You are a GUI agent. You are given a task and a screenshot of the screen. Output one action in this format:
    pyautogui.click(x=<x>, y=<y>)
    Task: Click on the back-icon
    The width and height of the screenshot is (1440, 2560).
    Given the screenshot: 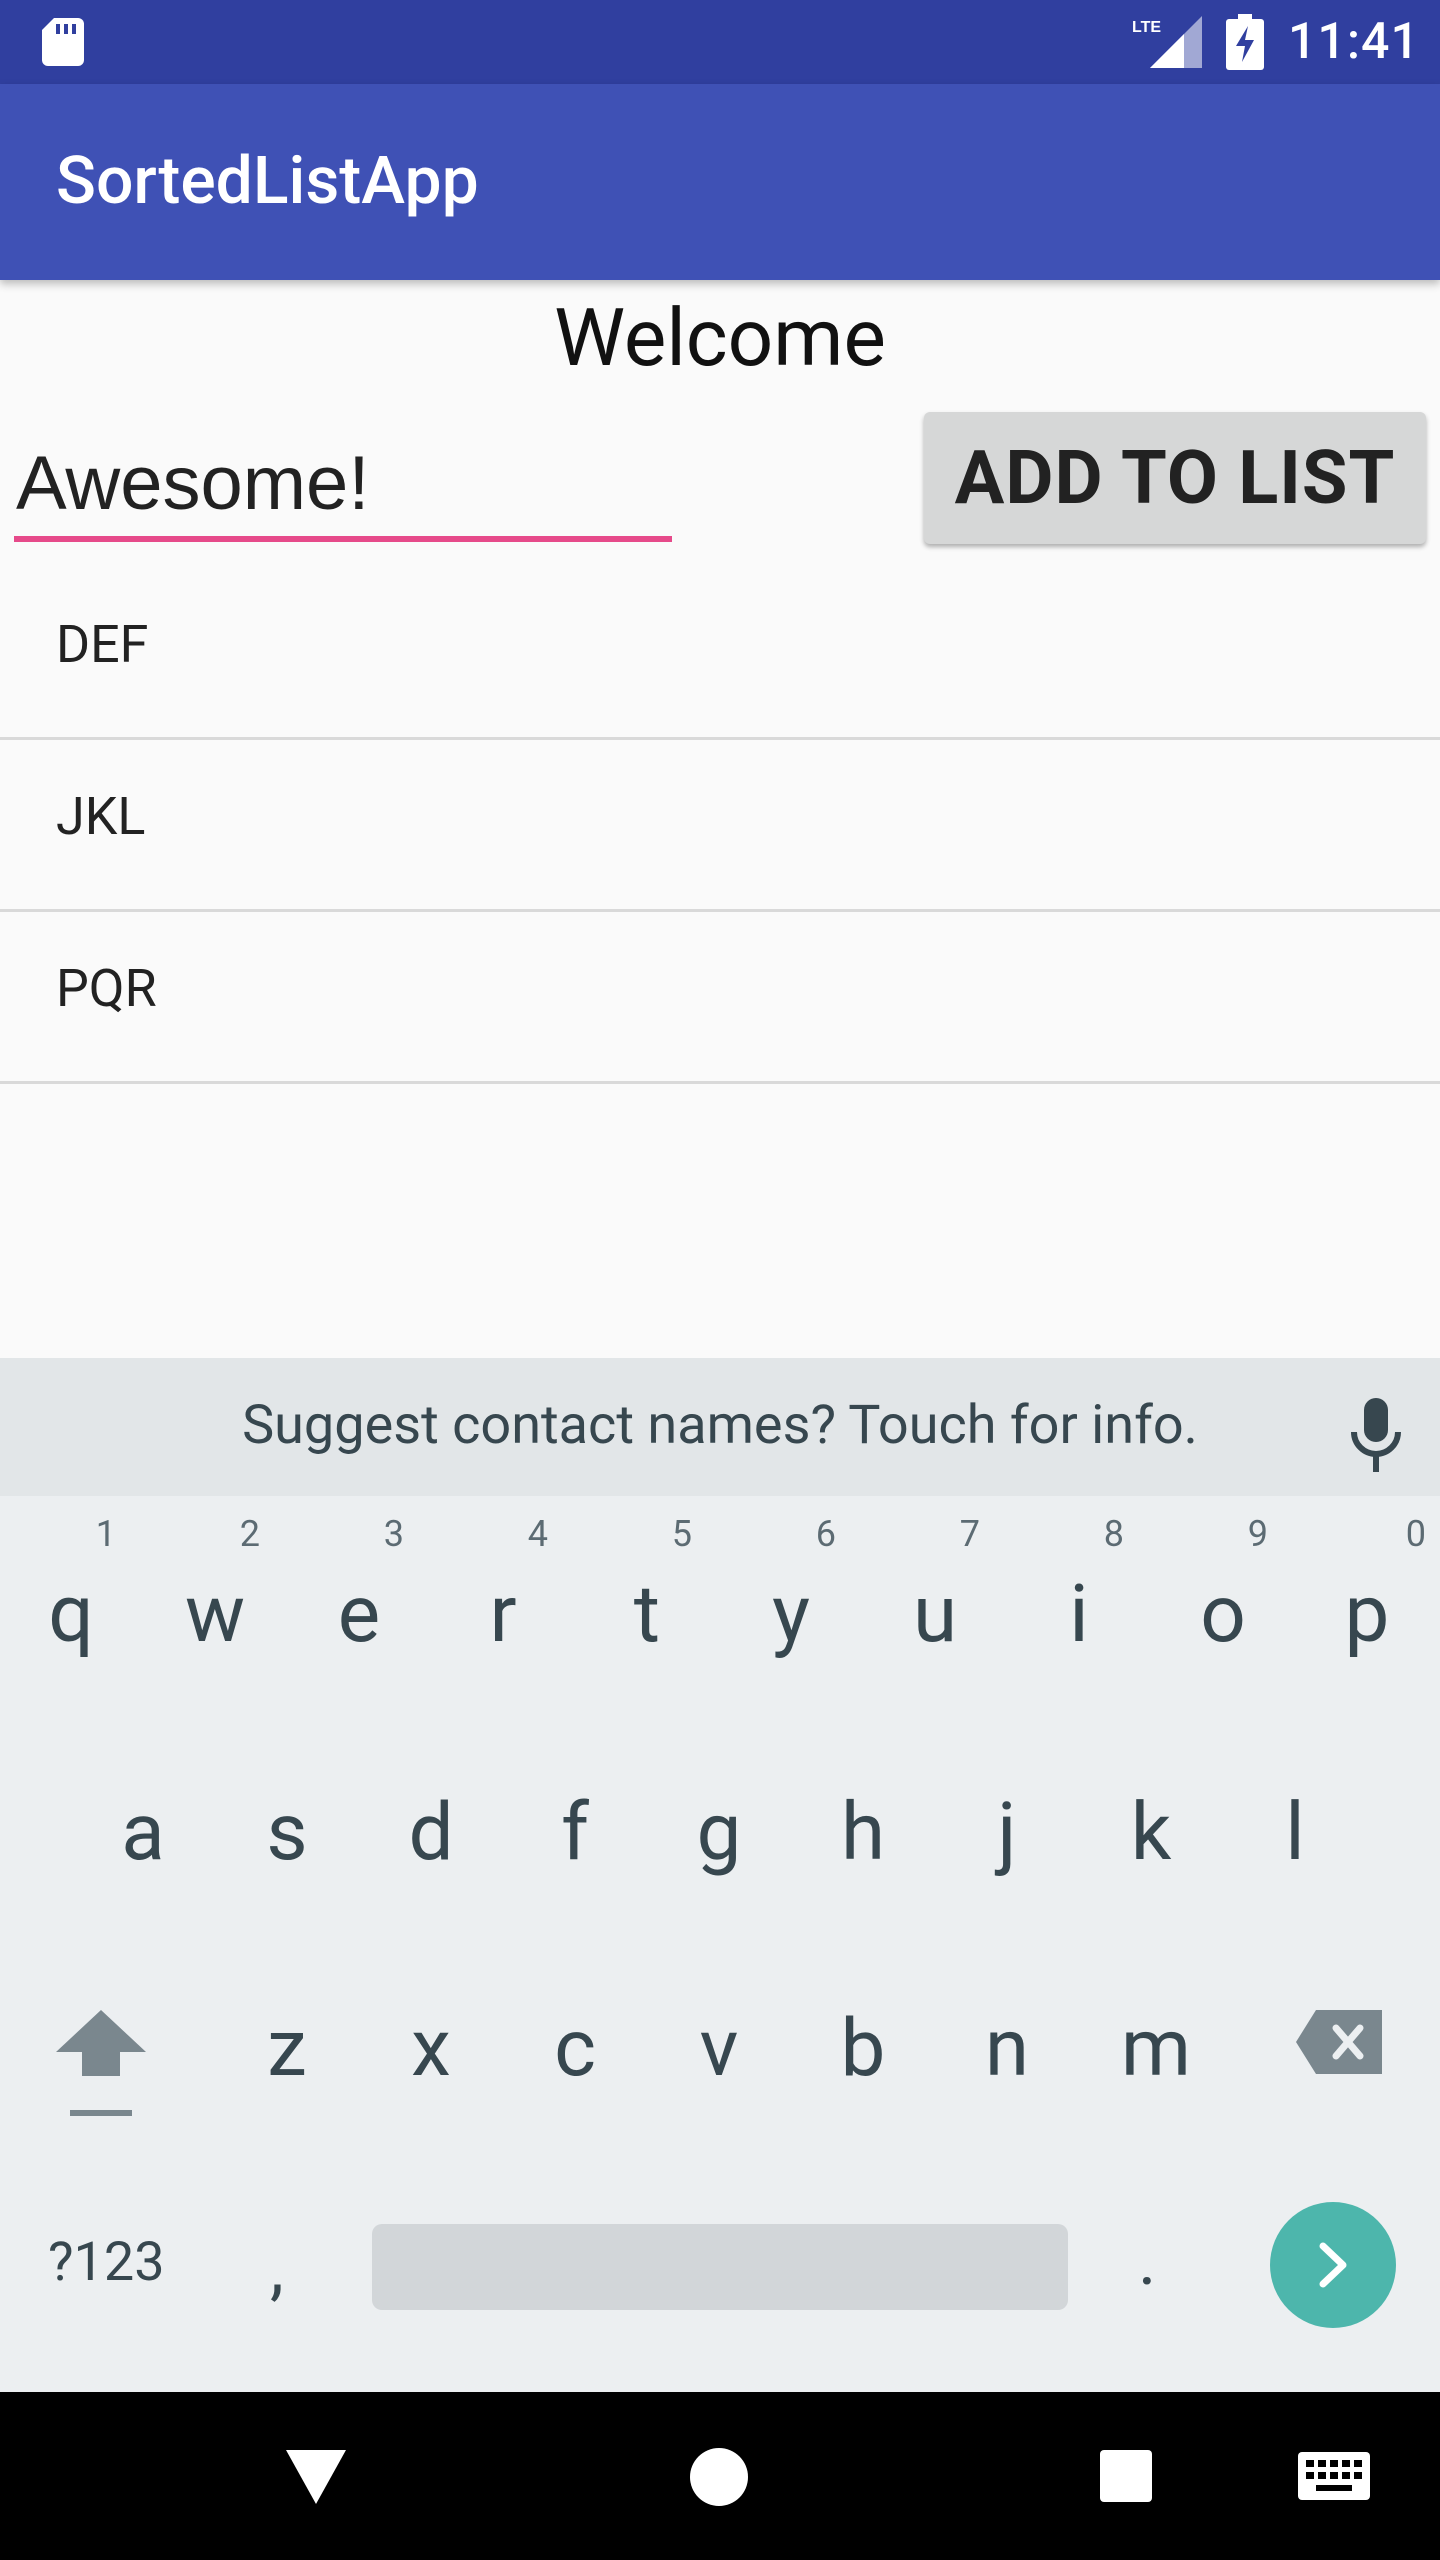 What is the action you would take?
    pyautogui.click(x=316, y=2478)
    